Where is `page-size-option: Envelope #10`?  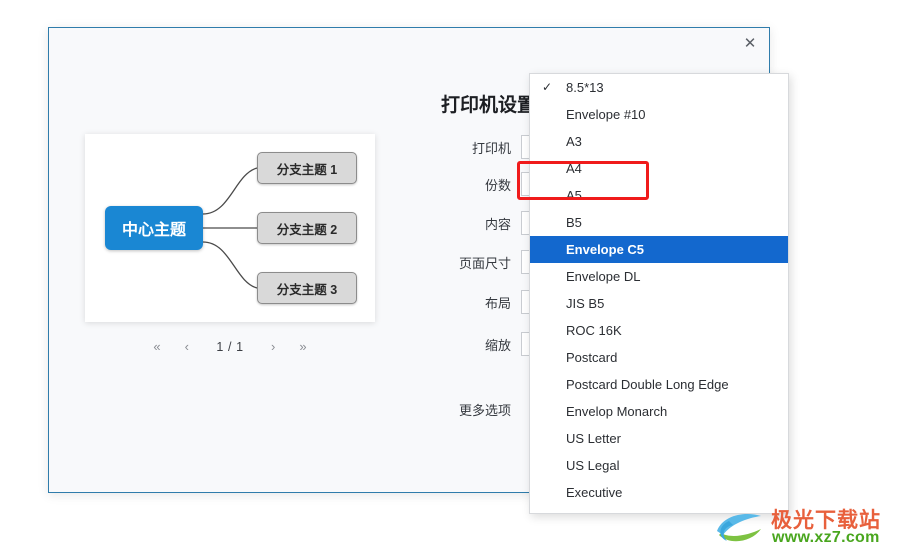
page-size-option: Envelope #10 is located at coordinates (659, 114).